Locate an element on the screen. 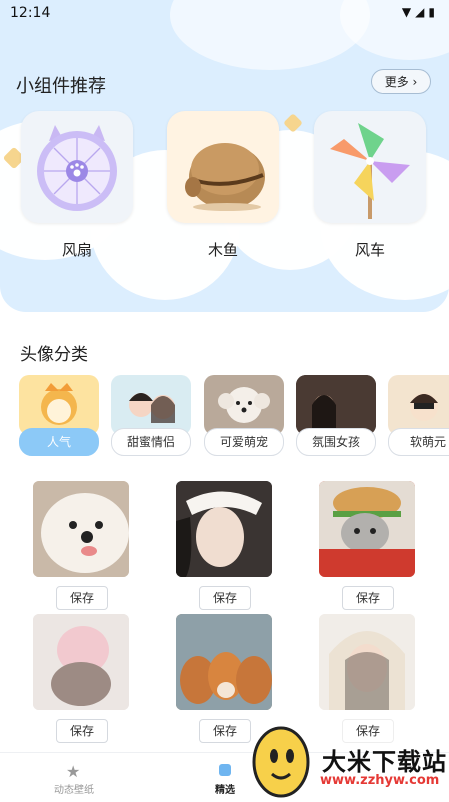 The height and width of the screenshot is (802, 449). widget-pinwheel-card is located at coordinates (370, 167).